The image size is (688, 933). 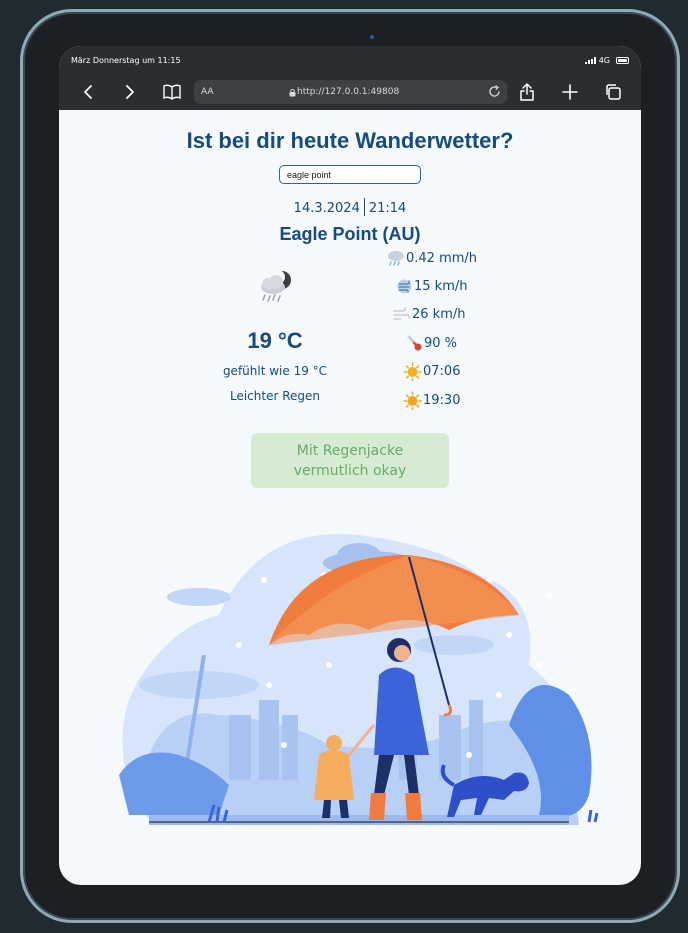 I want to click on date-time: 14.3.2024 21:14, so click(x=350, y=207).